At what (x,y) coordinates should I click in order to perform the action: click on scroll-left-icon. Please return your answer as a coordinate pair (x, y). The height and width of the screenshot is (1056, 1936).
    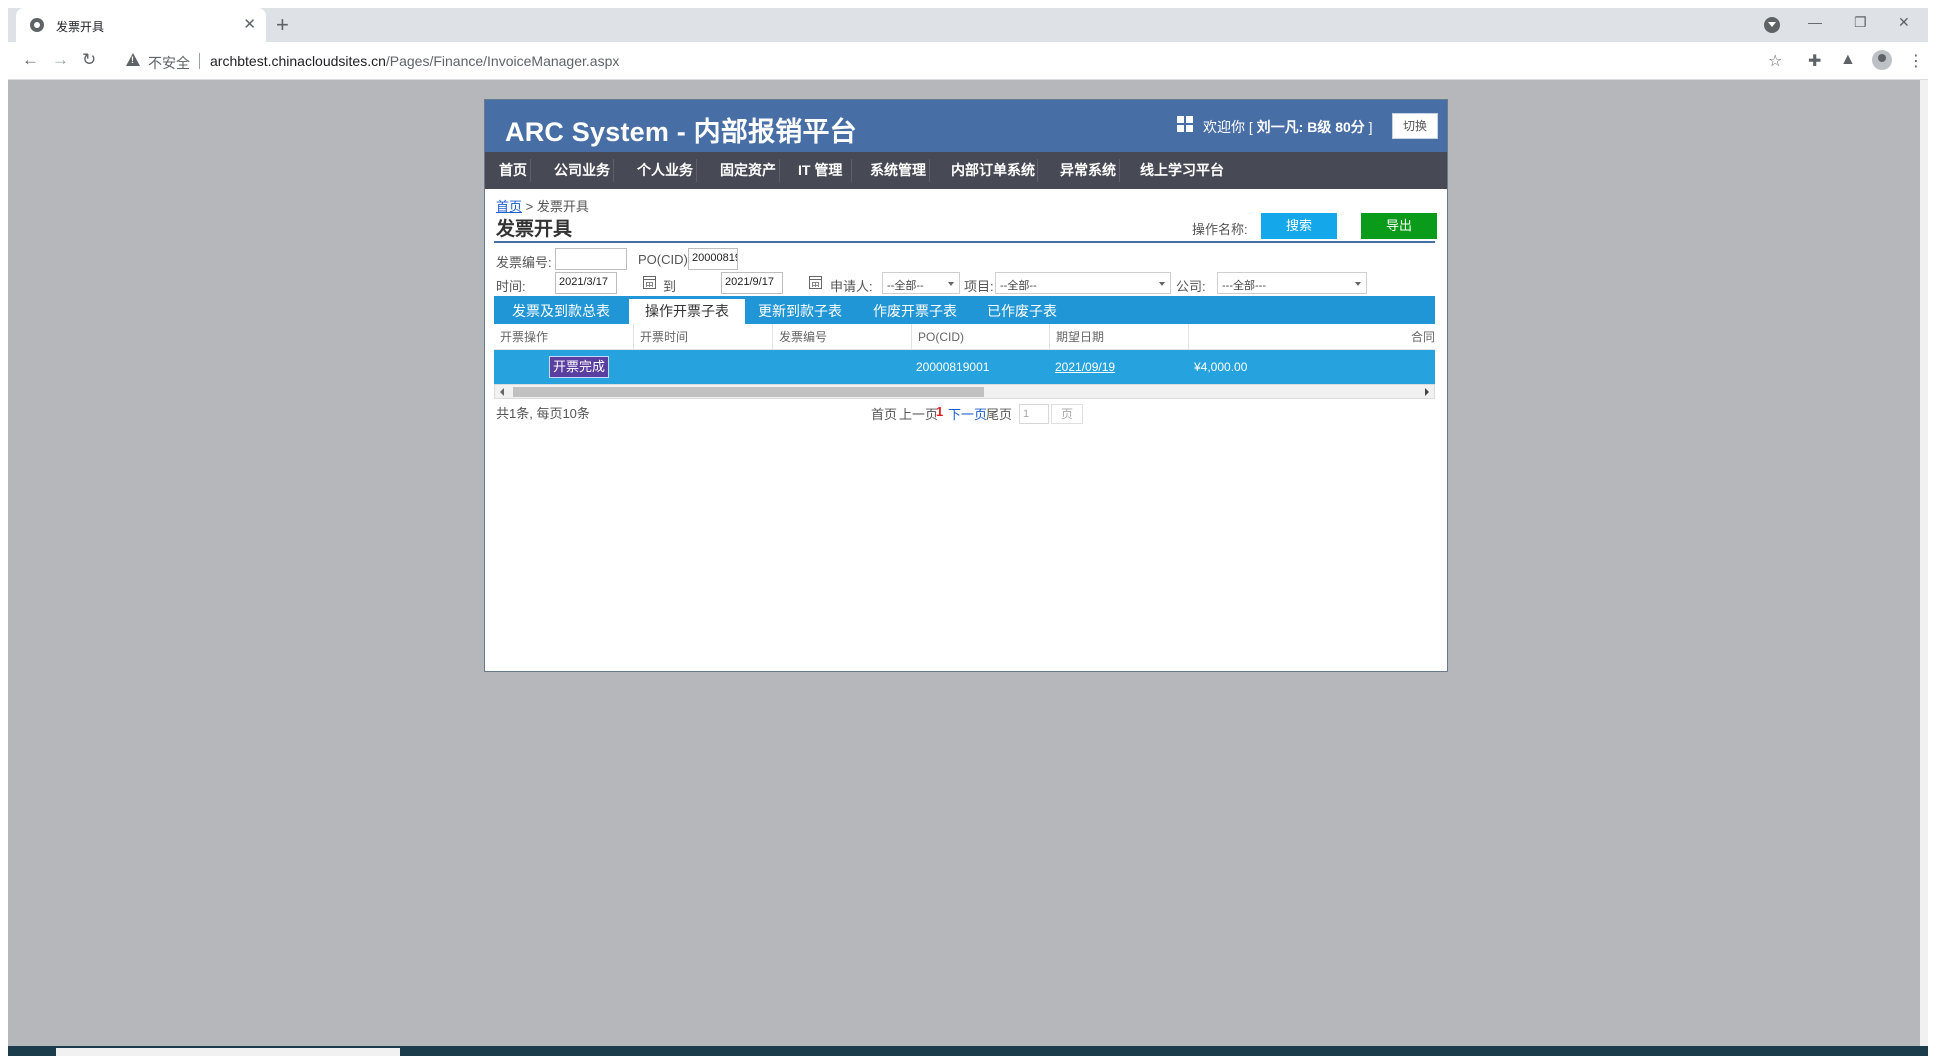
    Looking at the image, I should click on (502, 392).